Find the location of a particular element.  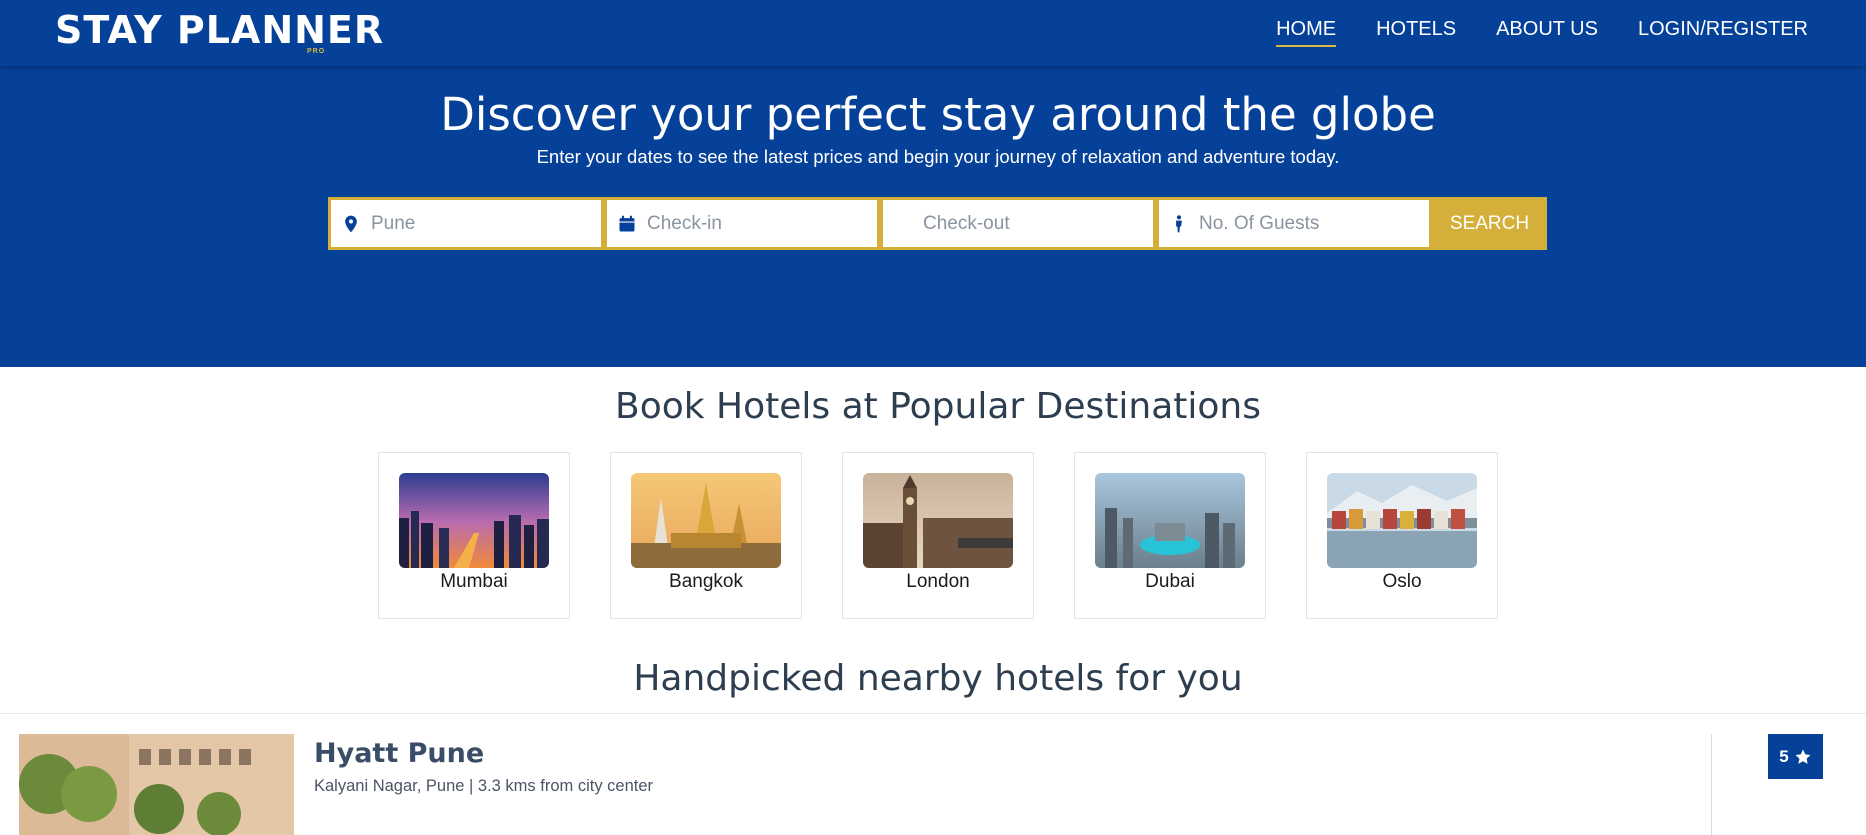

rating-badge: 5 is located at coordinates (1795, 756).